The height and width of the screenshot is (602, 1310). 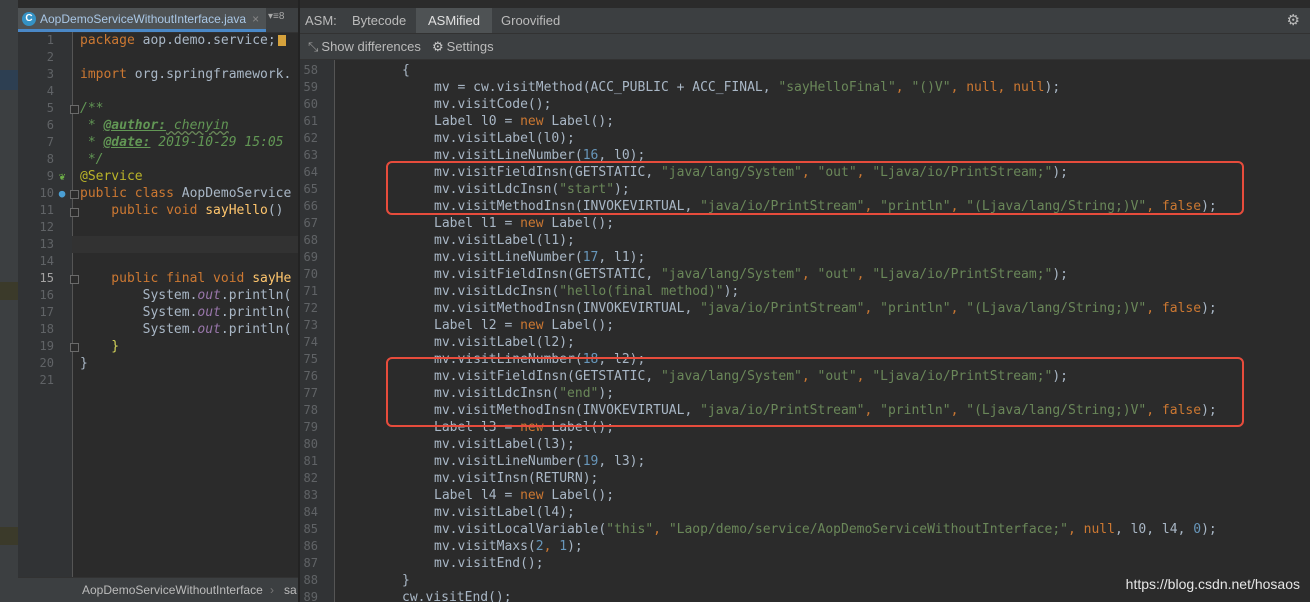 I want to click on code-line: mv.visitLineNumber(19, l3);, so click(x=539, y=461).